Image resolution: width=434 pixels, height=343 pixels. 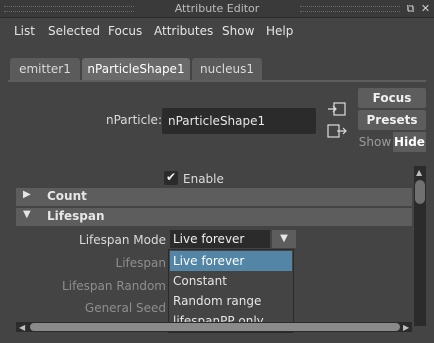 What do you see at coordinates (45, 69) in the screenshot?
I see `tab-emitter1: emitter1` at bounding box center [45, 69].